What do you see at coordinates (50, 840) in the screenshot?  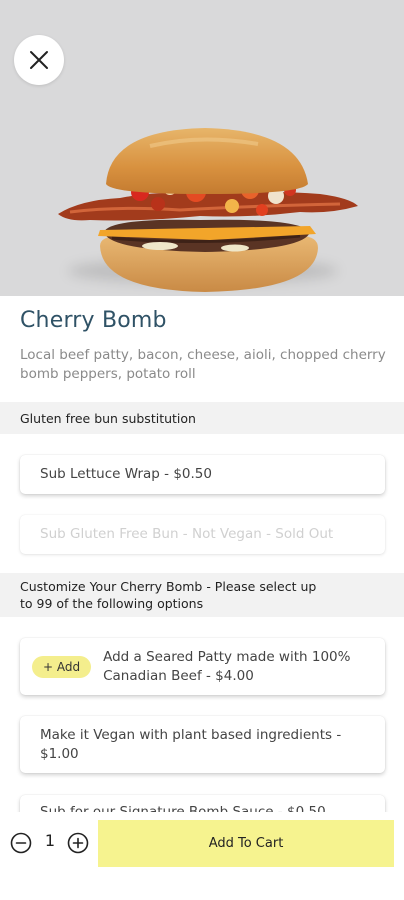 I see `quantity-value: 1` at bounding box center [50, 840].